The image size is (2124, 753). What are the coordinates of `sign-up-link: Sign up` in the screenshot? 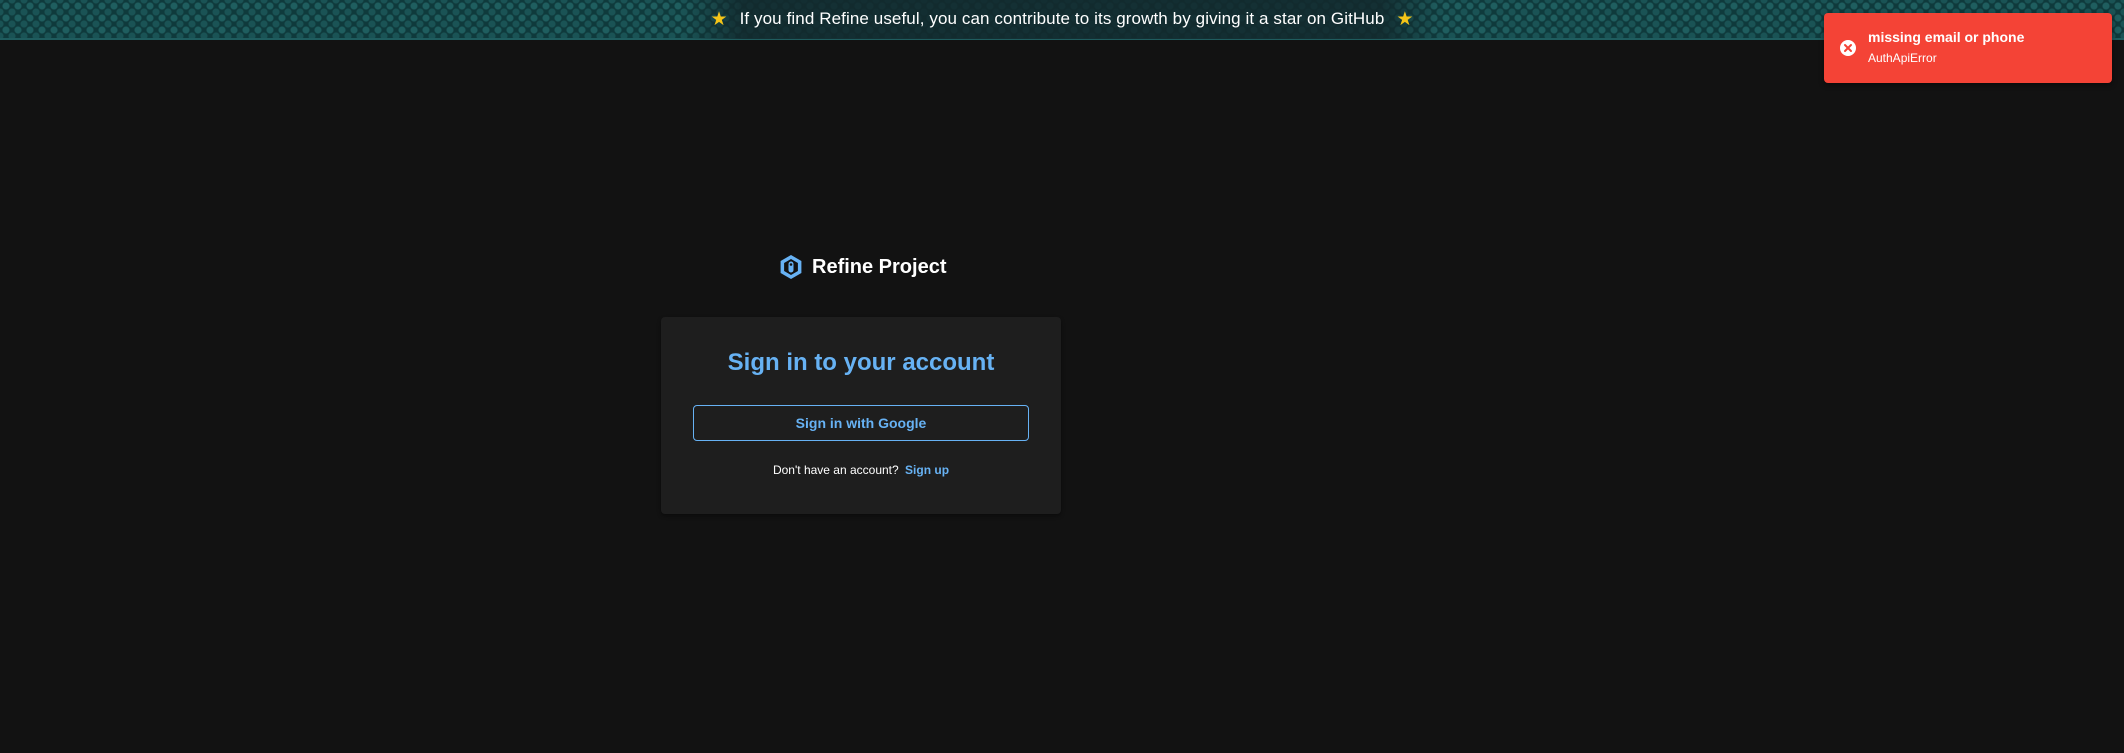 It's located at (927, 470).